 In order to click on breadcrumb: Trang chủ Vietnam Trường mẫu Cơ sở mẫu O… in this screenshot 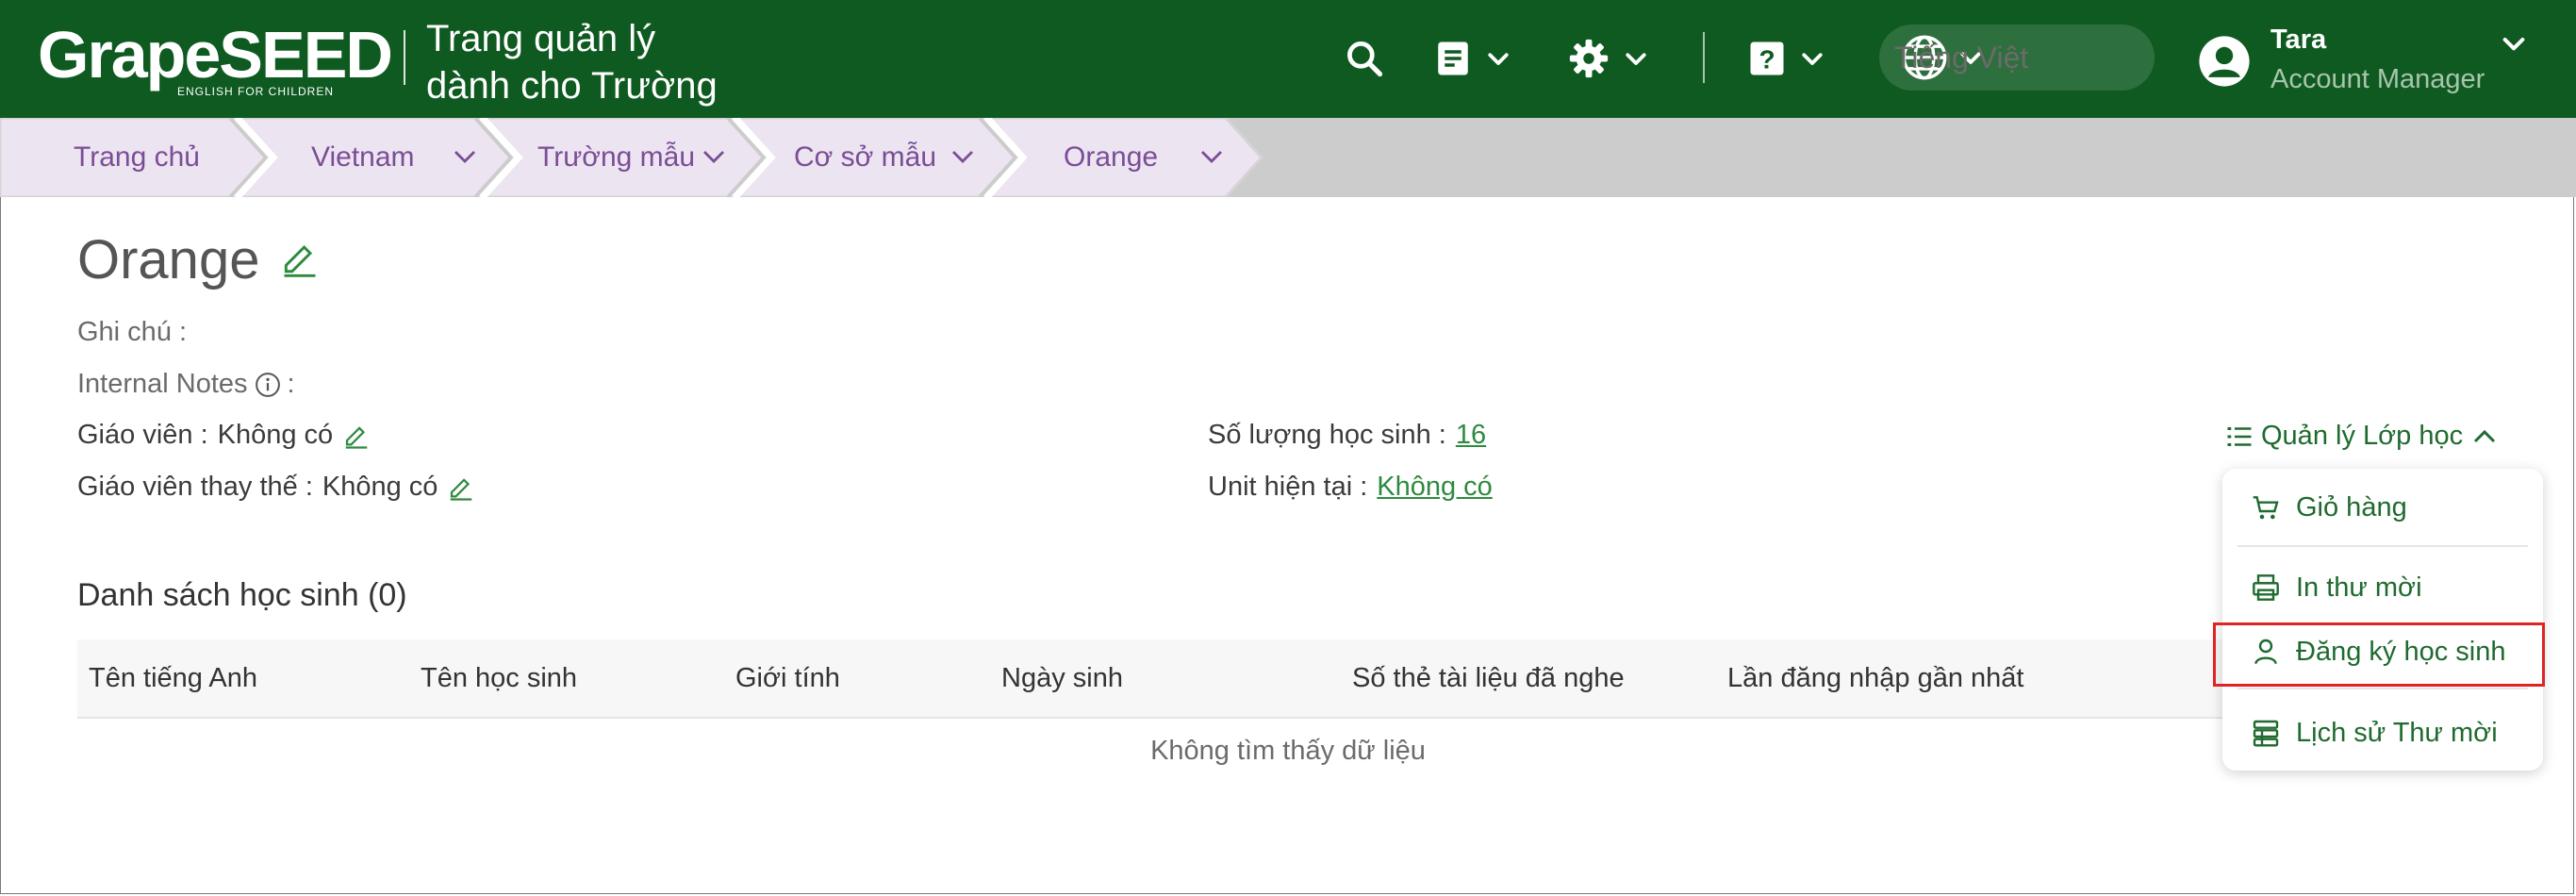, I will do `click(1288, 157)`.